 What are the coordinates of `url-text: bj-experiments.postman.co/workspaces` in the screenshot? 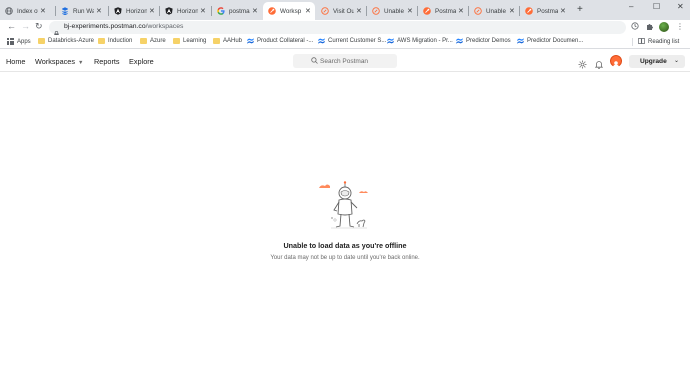 It's located at (123, 26).